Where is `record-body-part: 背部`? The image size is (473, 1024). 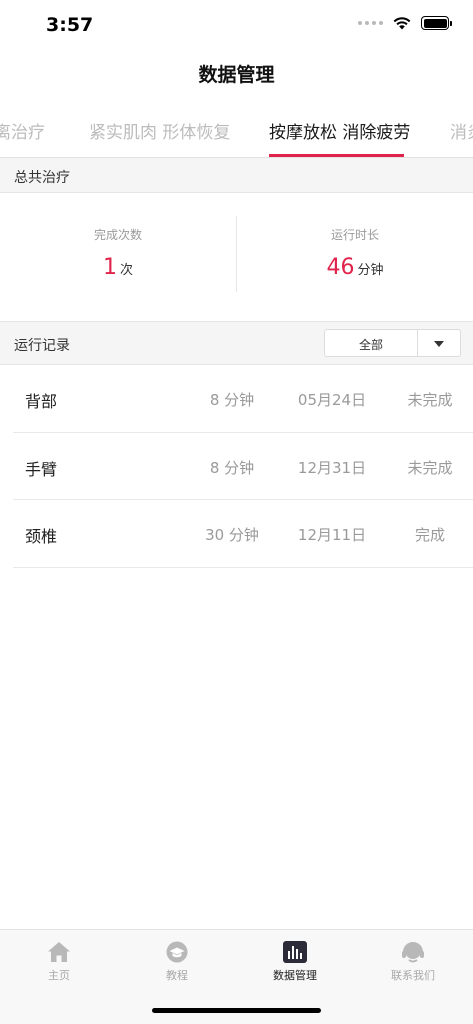
record-body-part: 背部 is located at coordinates (41, 401).